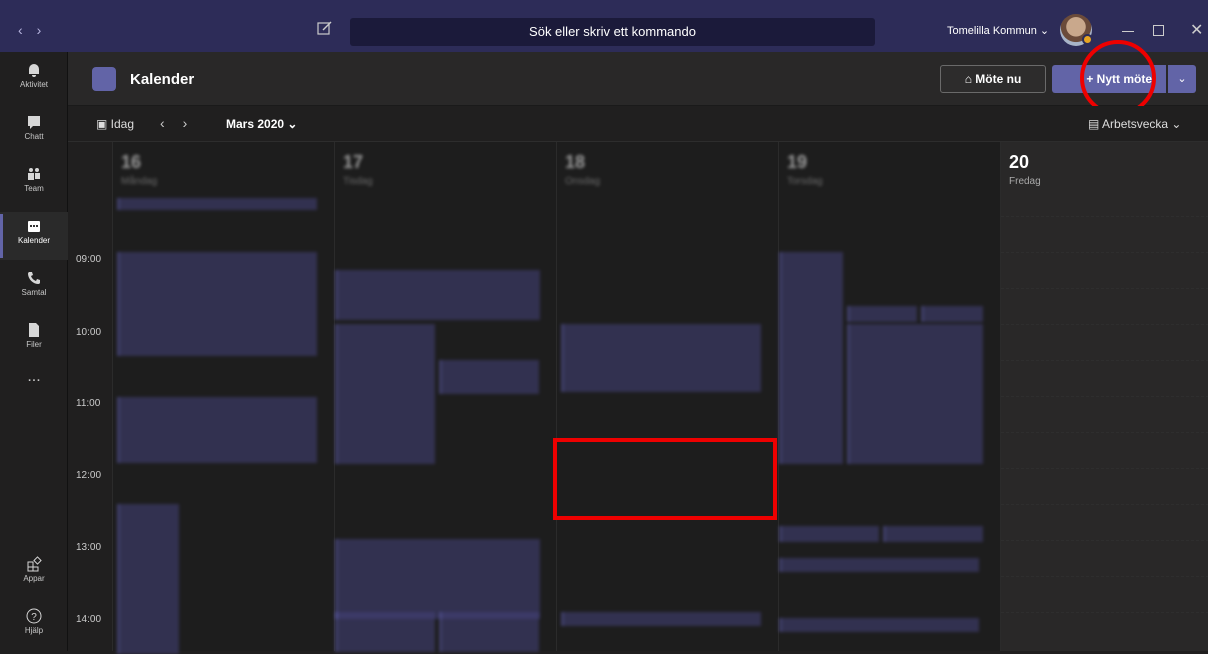 This screenshot has height=654, width=1208. Describe the element at coordinates (612, 32) in the screenshot. I see `search-input: Sök eller skriv ett kommando` at that location.